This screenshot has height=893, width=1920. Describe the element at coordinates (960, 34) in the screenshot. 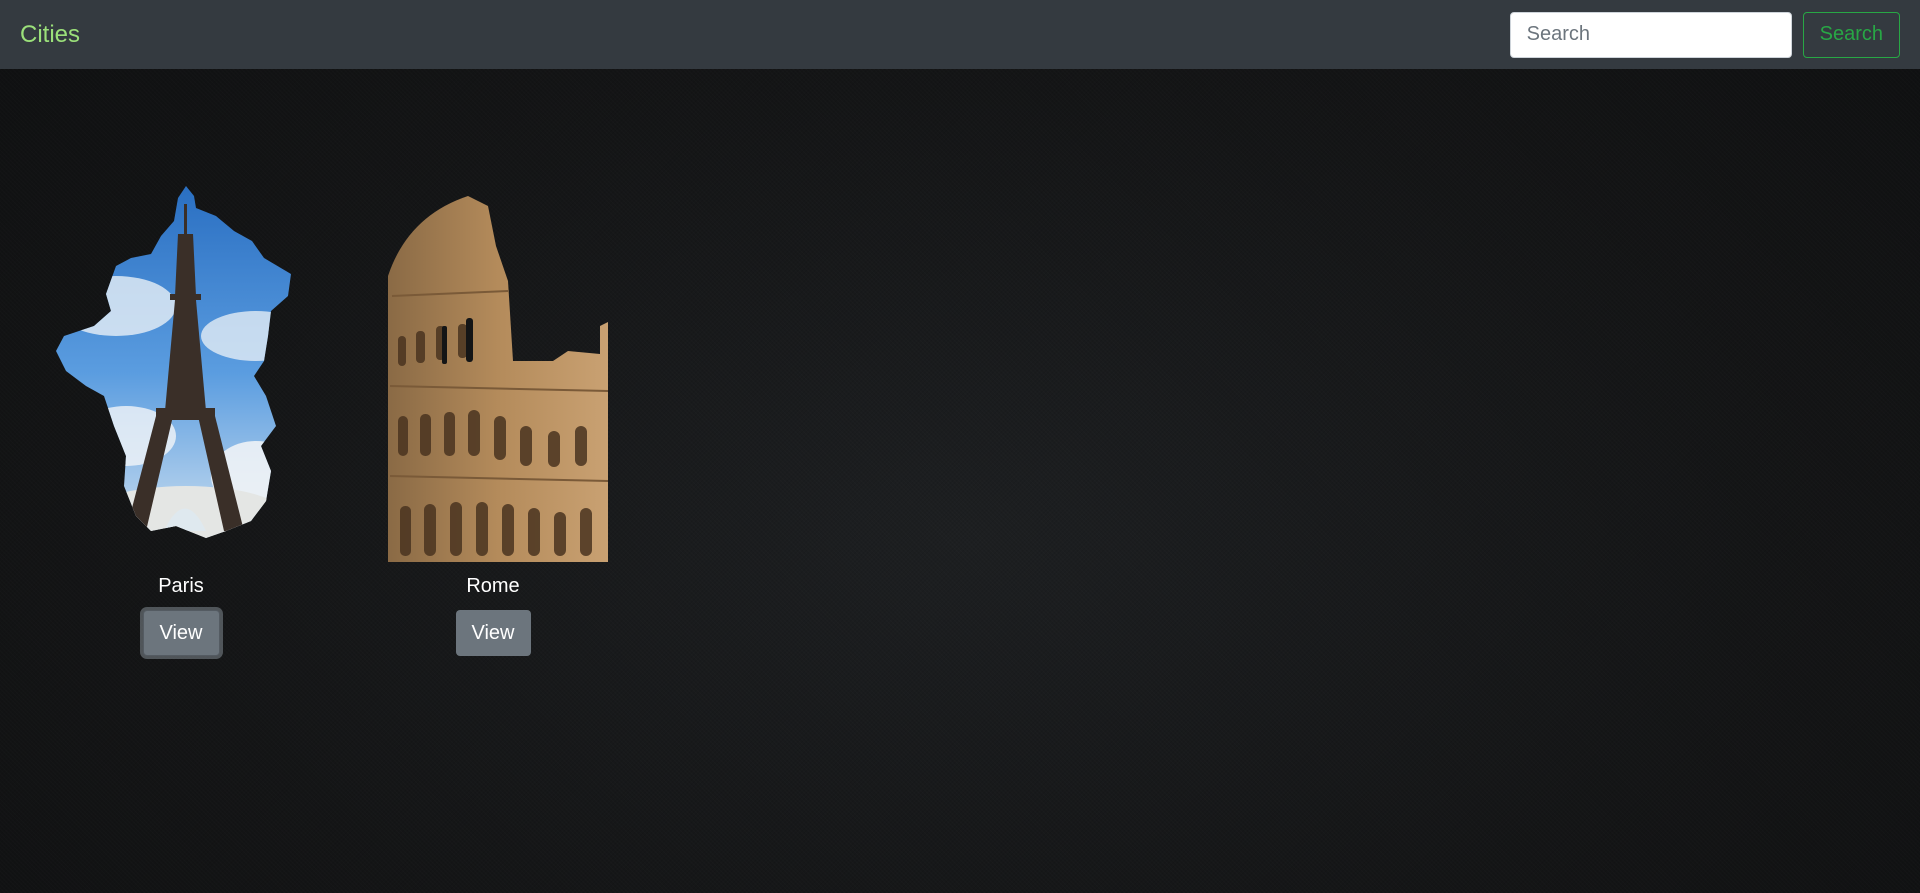

I see `navbar: Cities Search` at that location.